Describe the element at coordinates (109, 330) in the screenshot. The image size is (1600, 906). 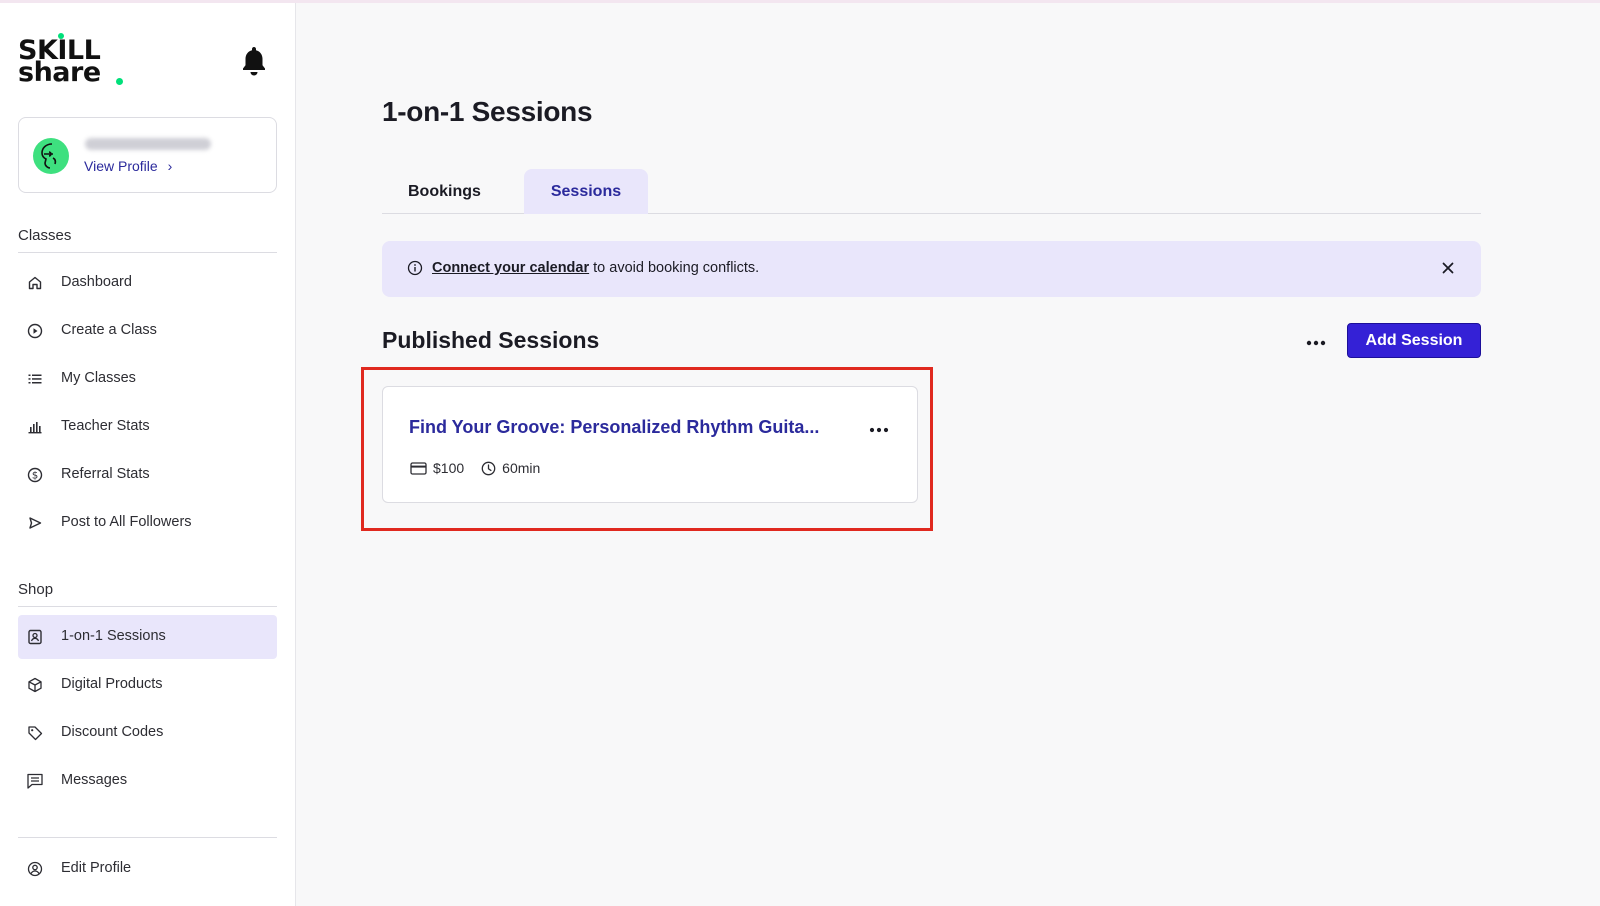
I see `sidebar-item-label: Create a Class` at that location.